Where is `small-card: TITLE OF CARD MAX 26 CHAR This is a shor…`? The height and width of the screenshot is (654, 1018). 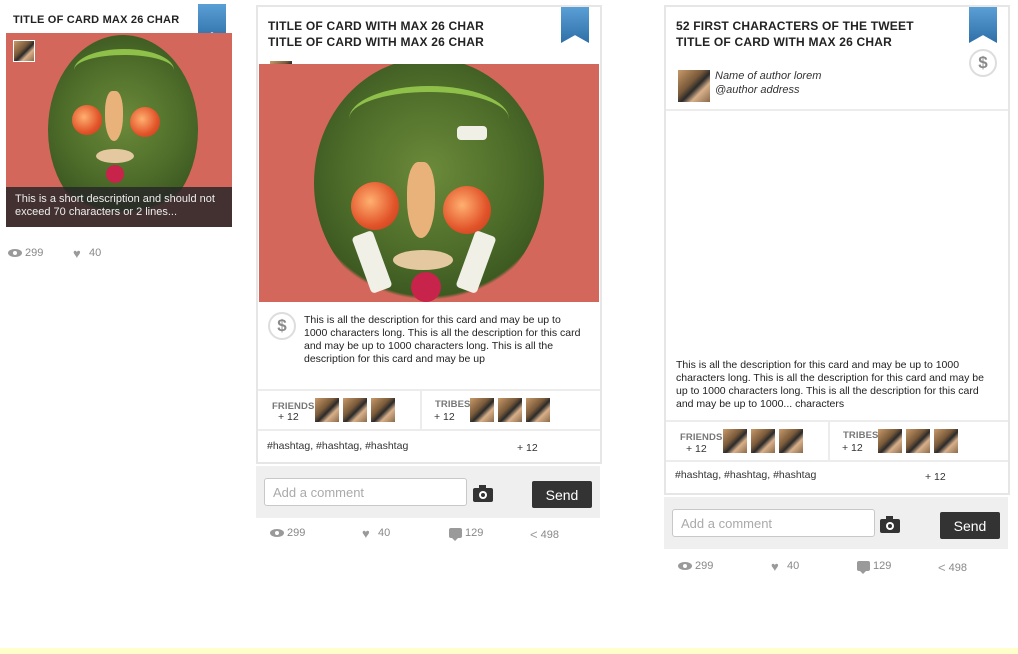
small-card: TITLE OF CARD MAX 26 CHAR This is a shor… is located at coordinates (119, 115).